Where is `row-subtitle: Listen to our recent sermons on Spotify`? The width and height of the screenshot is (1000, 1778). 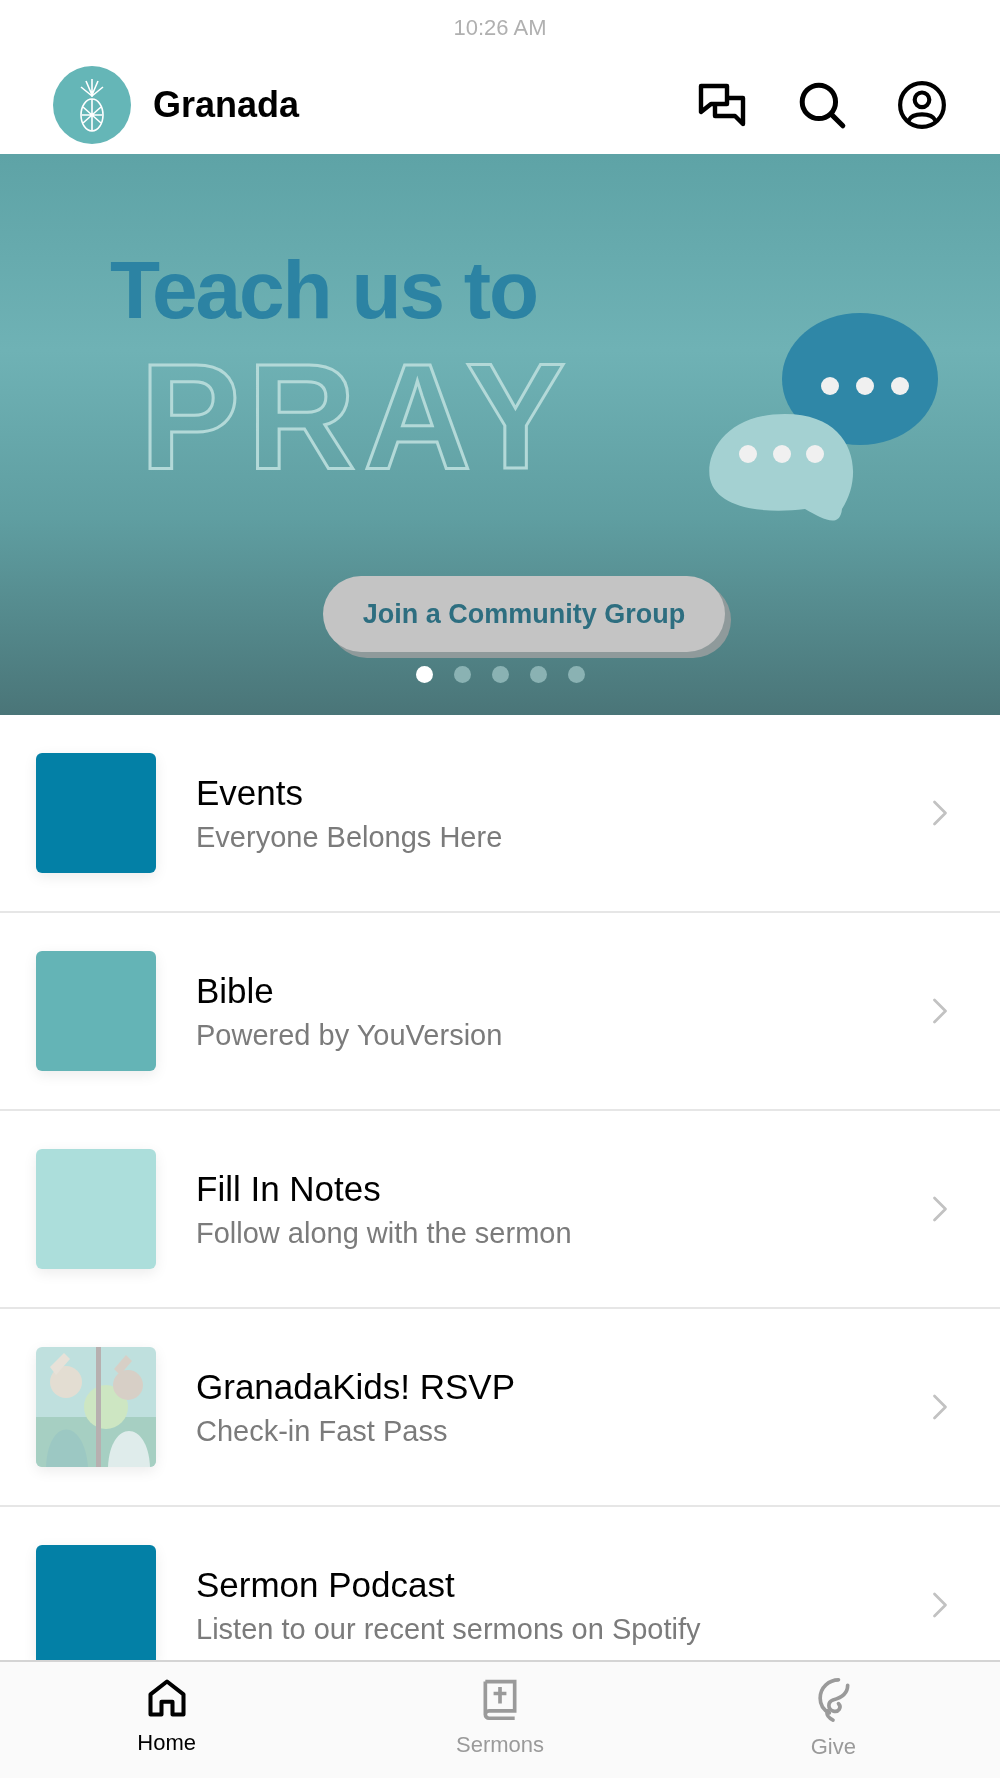
row-subtitle: Listen to our recent sermons on Spotify is located at coordinates (448, 1629).